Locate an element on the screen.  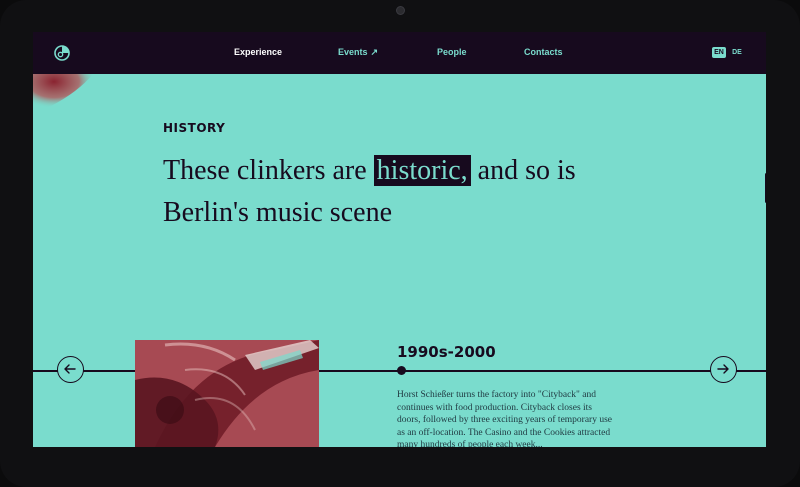
headline-part-1: These clinkers are is located at coordinates (265, 170).